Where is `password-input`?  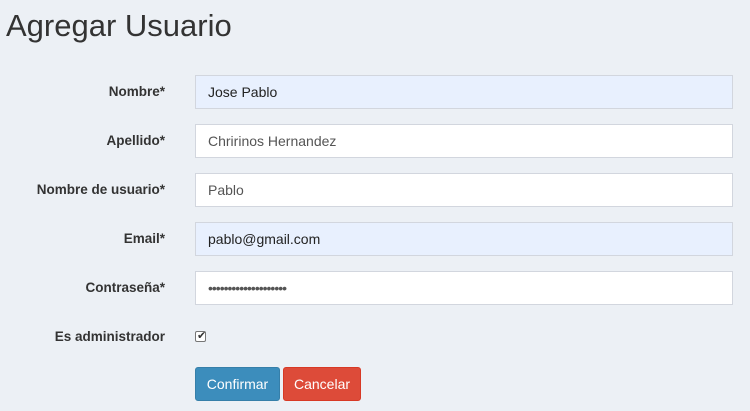 password-input is located at coordinates (464, 288).